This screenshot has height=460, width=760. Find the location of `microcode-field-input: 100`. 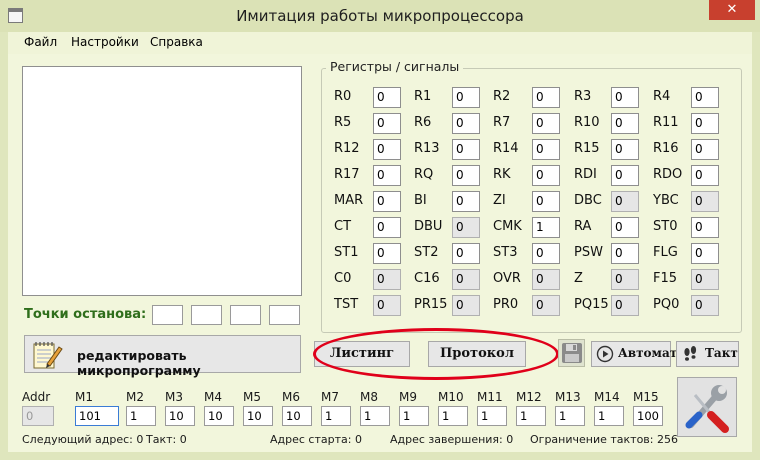

microcode-field-input: 100 is located at coordinates (648, 416).